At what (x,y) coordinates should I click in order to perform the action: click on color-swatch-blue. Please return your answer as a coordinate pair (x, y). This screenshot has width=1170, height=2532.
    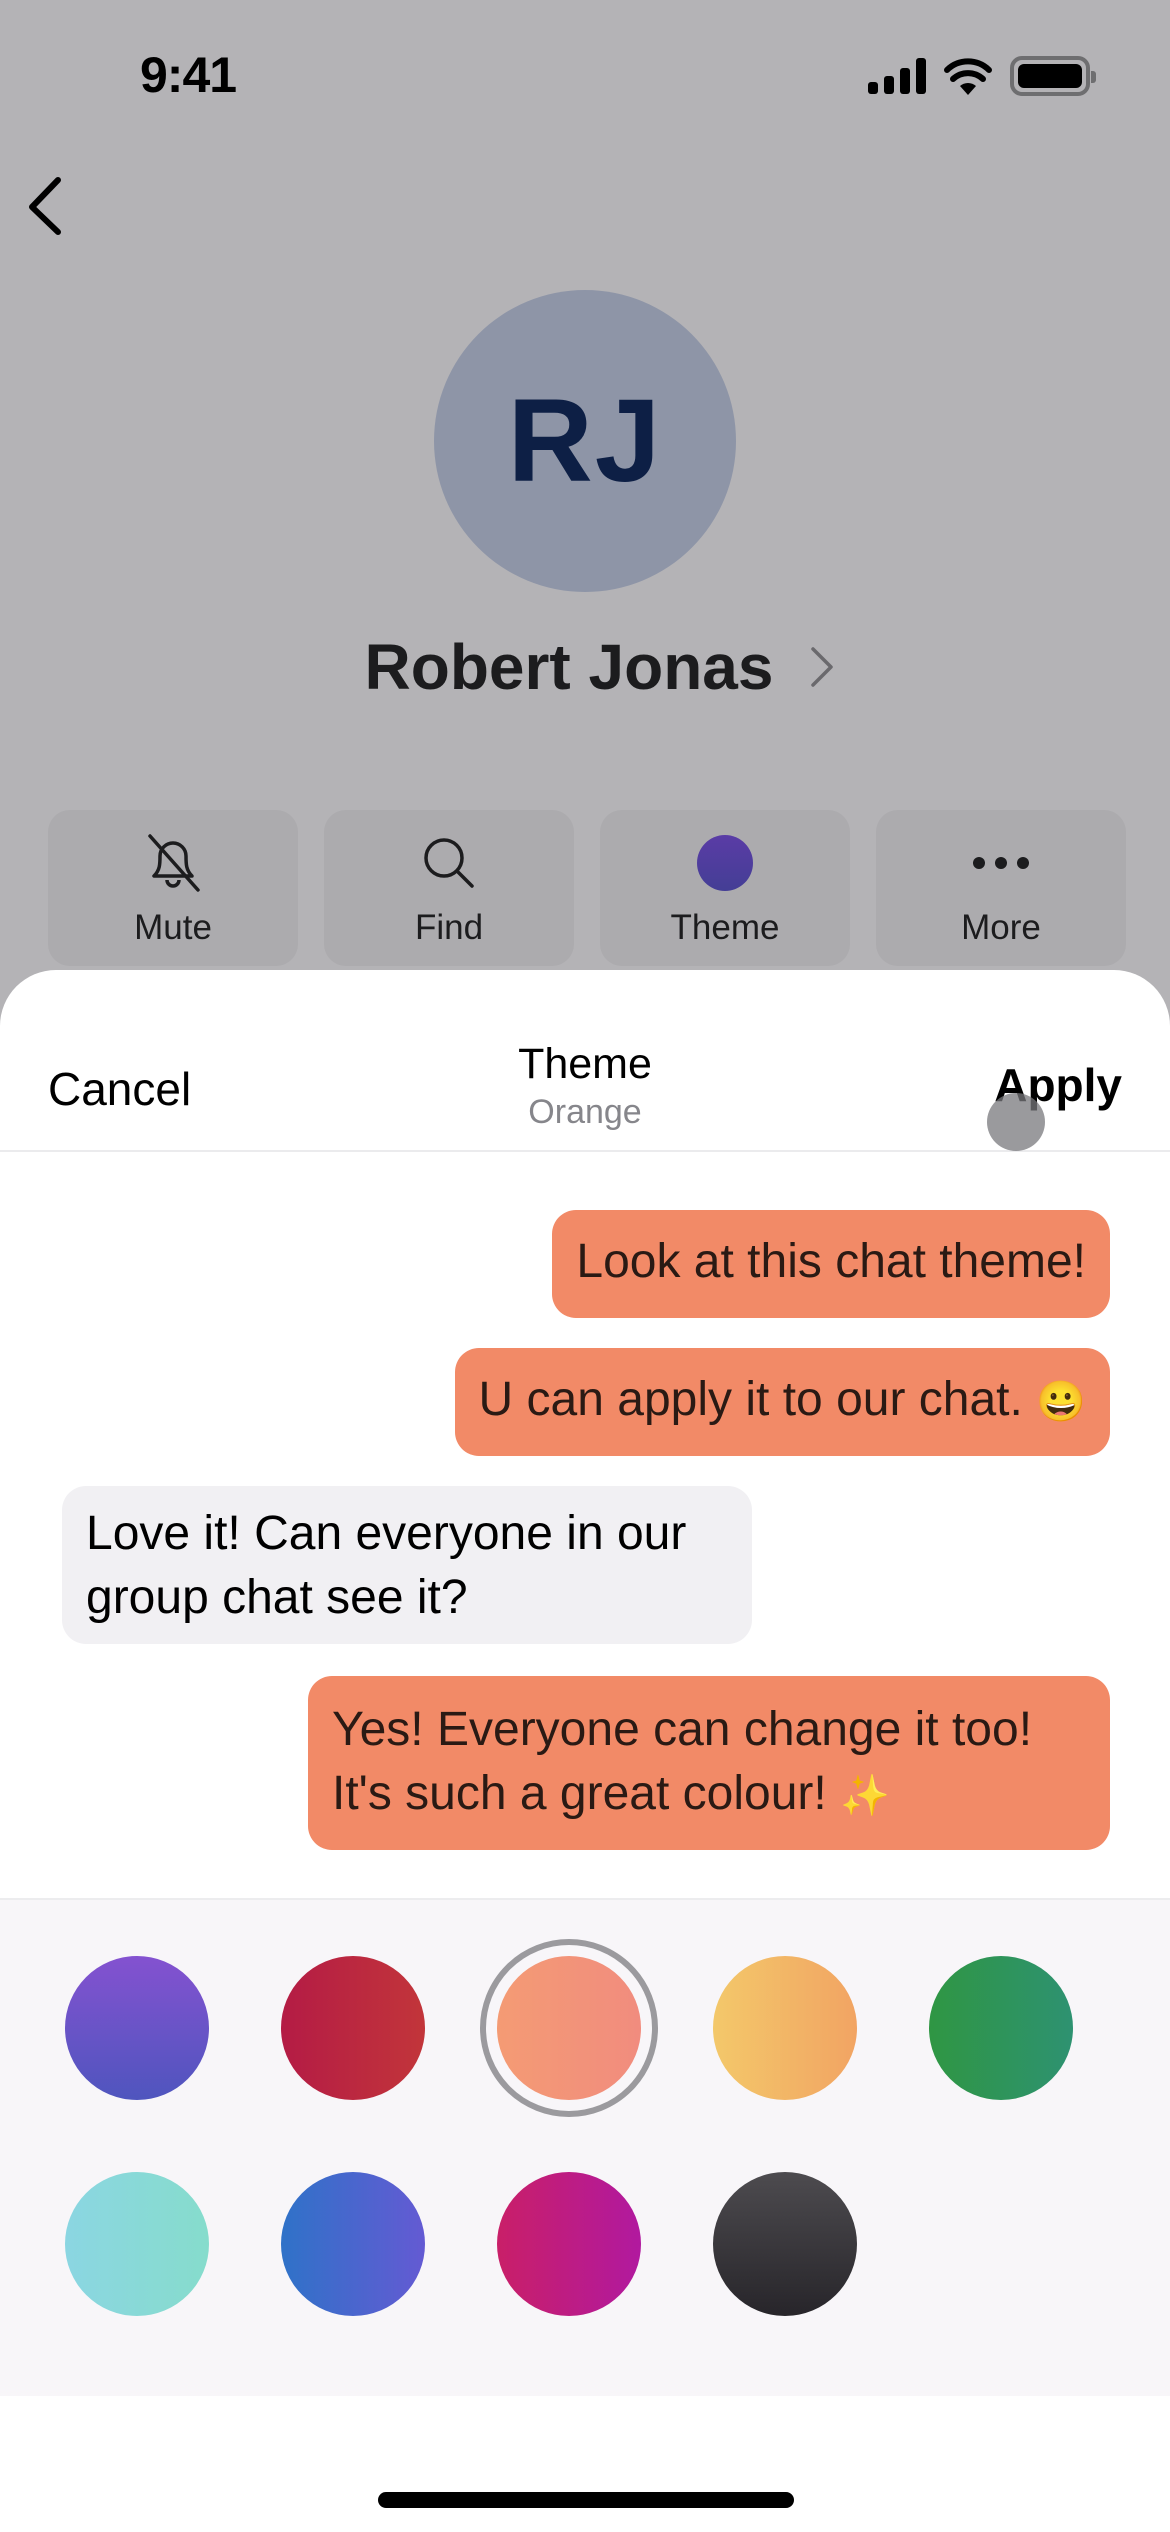
    Looking at the image, I should click on (353, 2244).